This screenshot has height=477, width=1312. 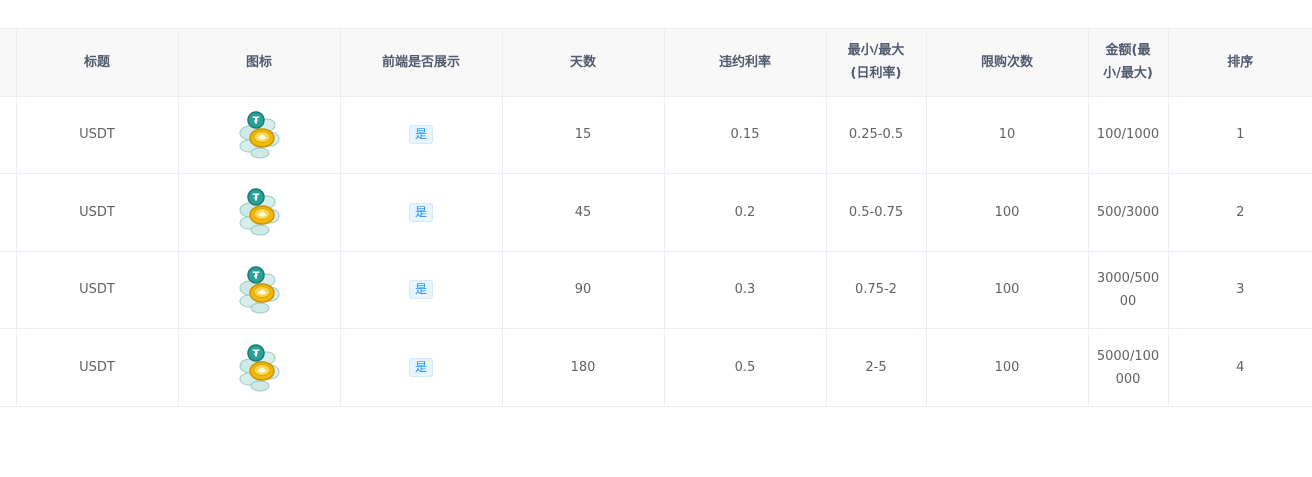 What do you see at coordinates (876, 367) in the screenshot?
I see `daily-rate-cell: 2-5` at bounding box center [876, 367].